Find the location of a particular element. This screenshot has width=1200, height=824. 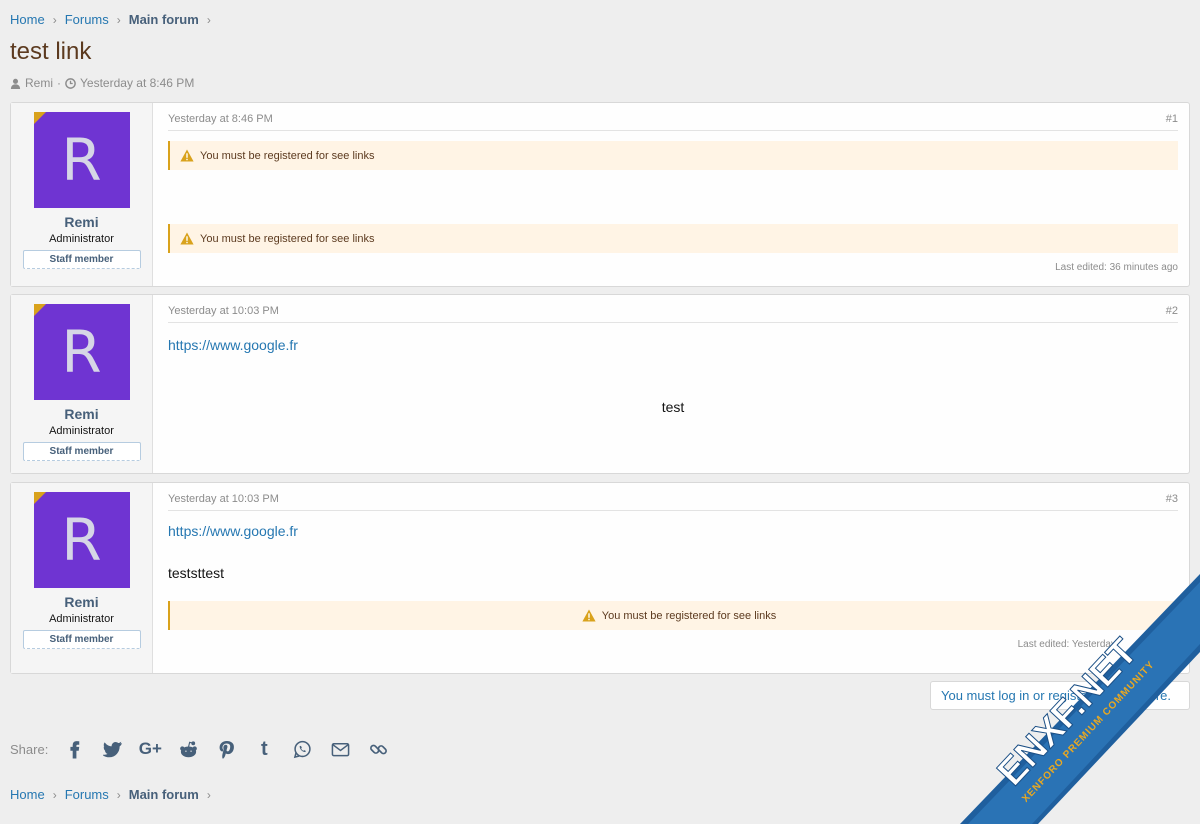

post-permalink: #3 is located at coordinates (1172, 499).